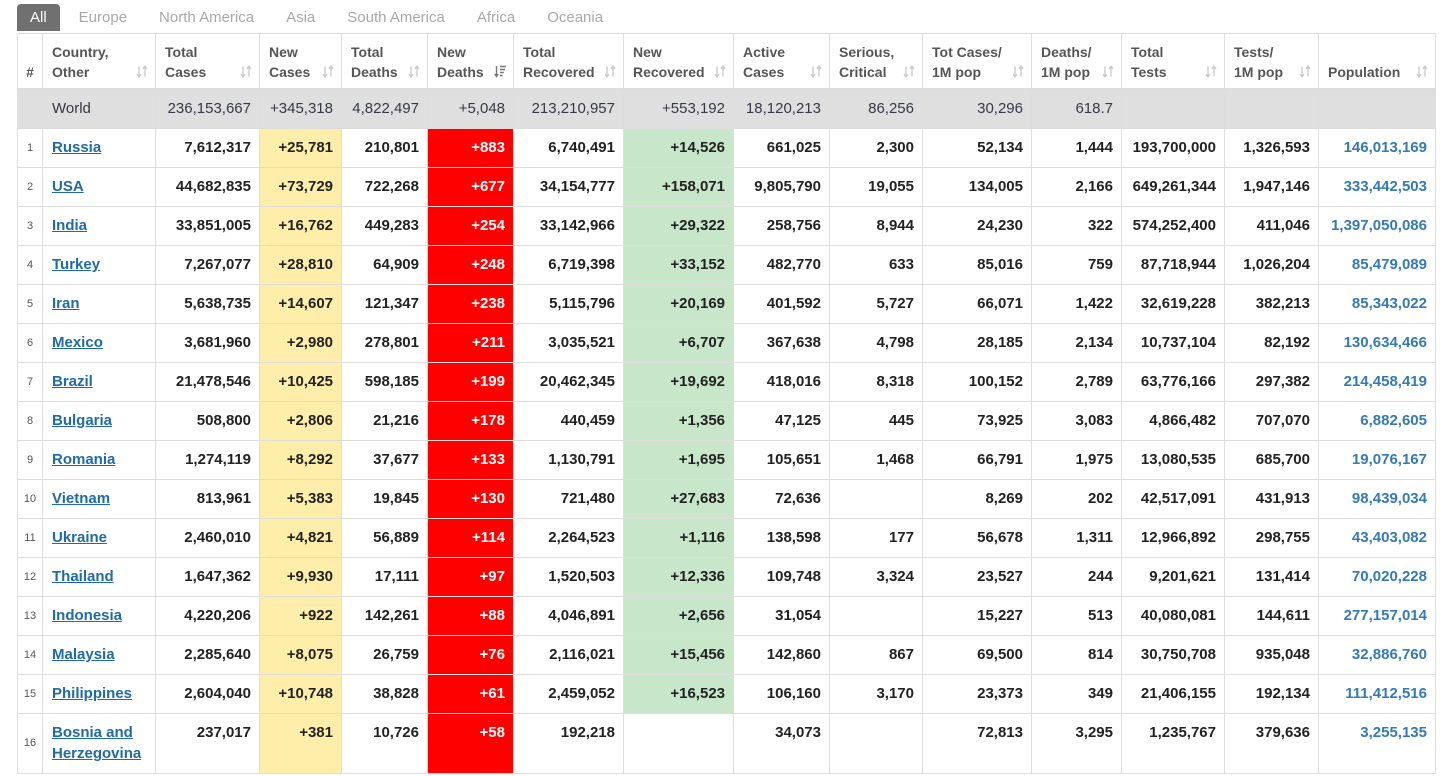 The image size is (1443, 776). What do you see at coordinates (876, 538) in the screenshot?
I see `cell-serious-critical: 177` at bounding box center [876, 538].